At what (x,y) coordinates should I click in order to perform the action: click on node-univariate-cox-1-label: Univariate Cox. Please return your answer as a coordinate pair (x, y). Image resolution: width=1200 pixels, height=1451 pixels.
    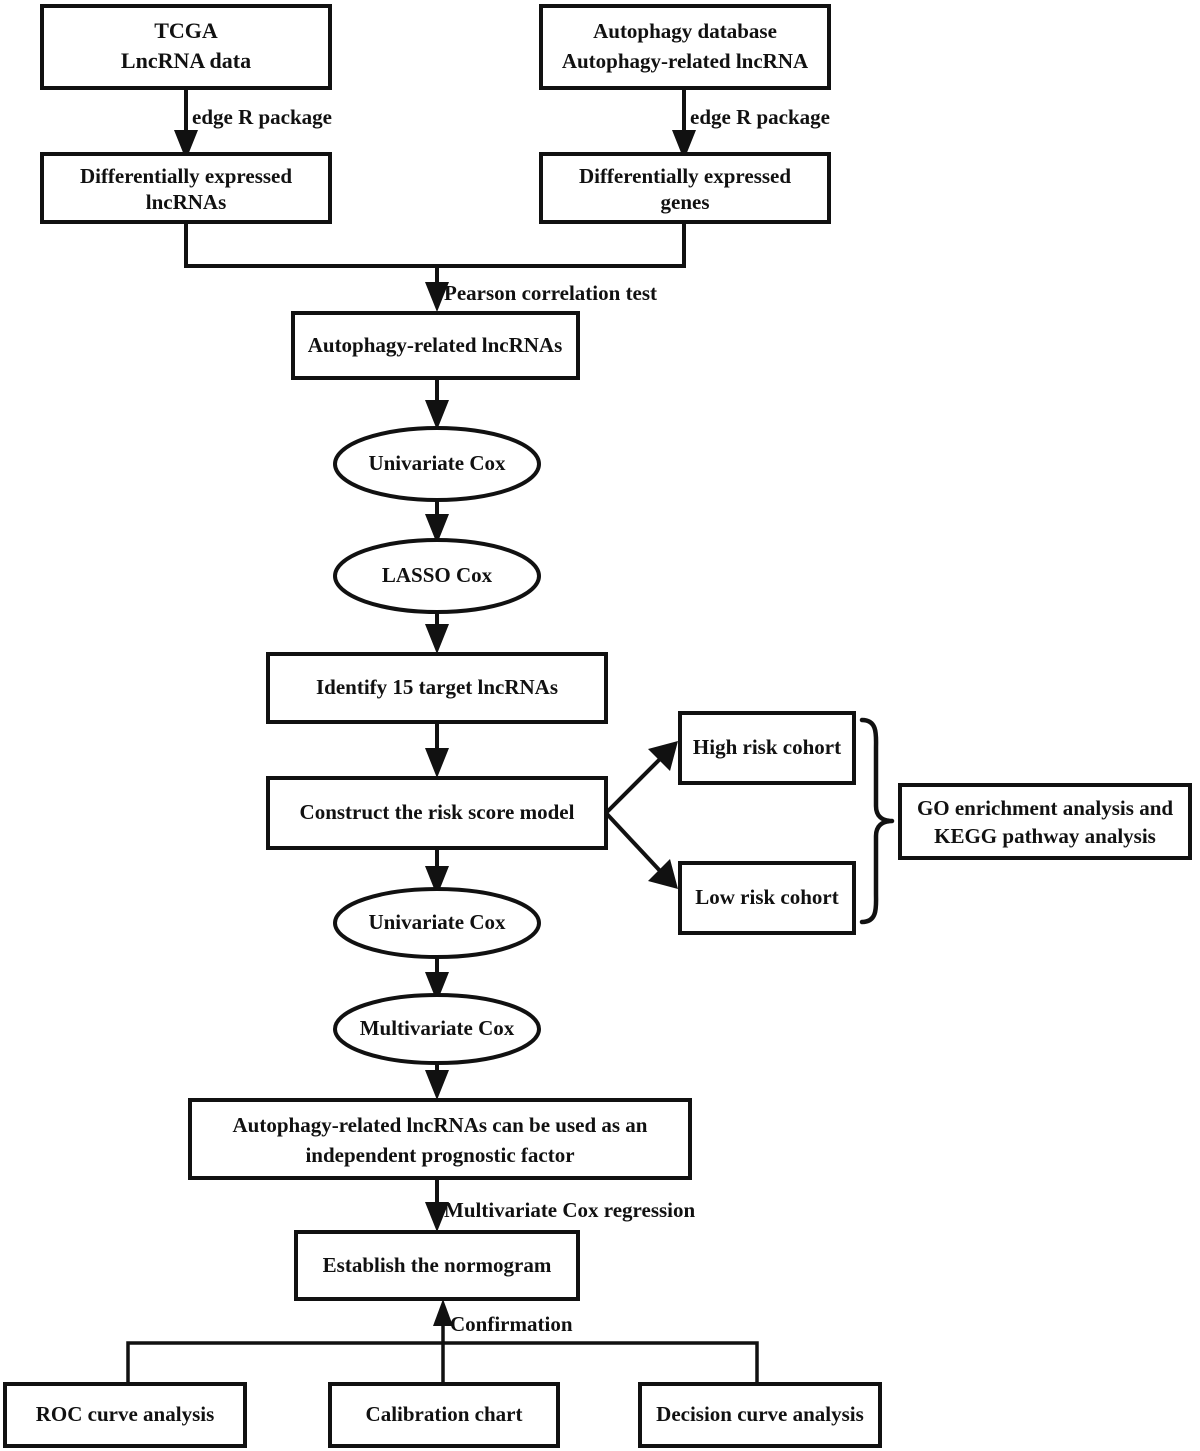
    Looking at the image, I should click on (437, 463).